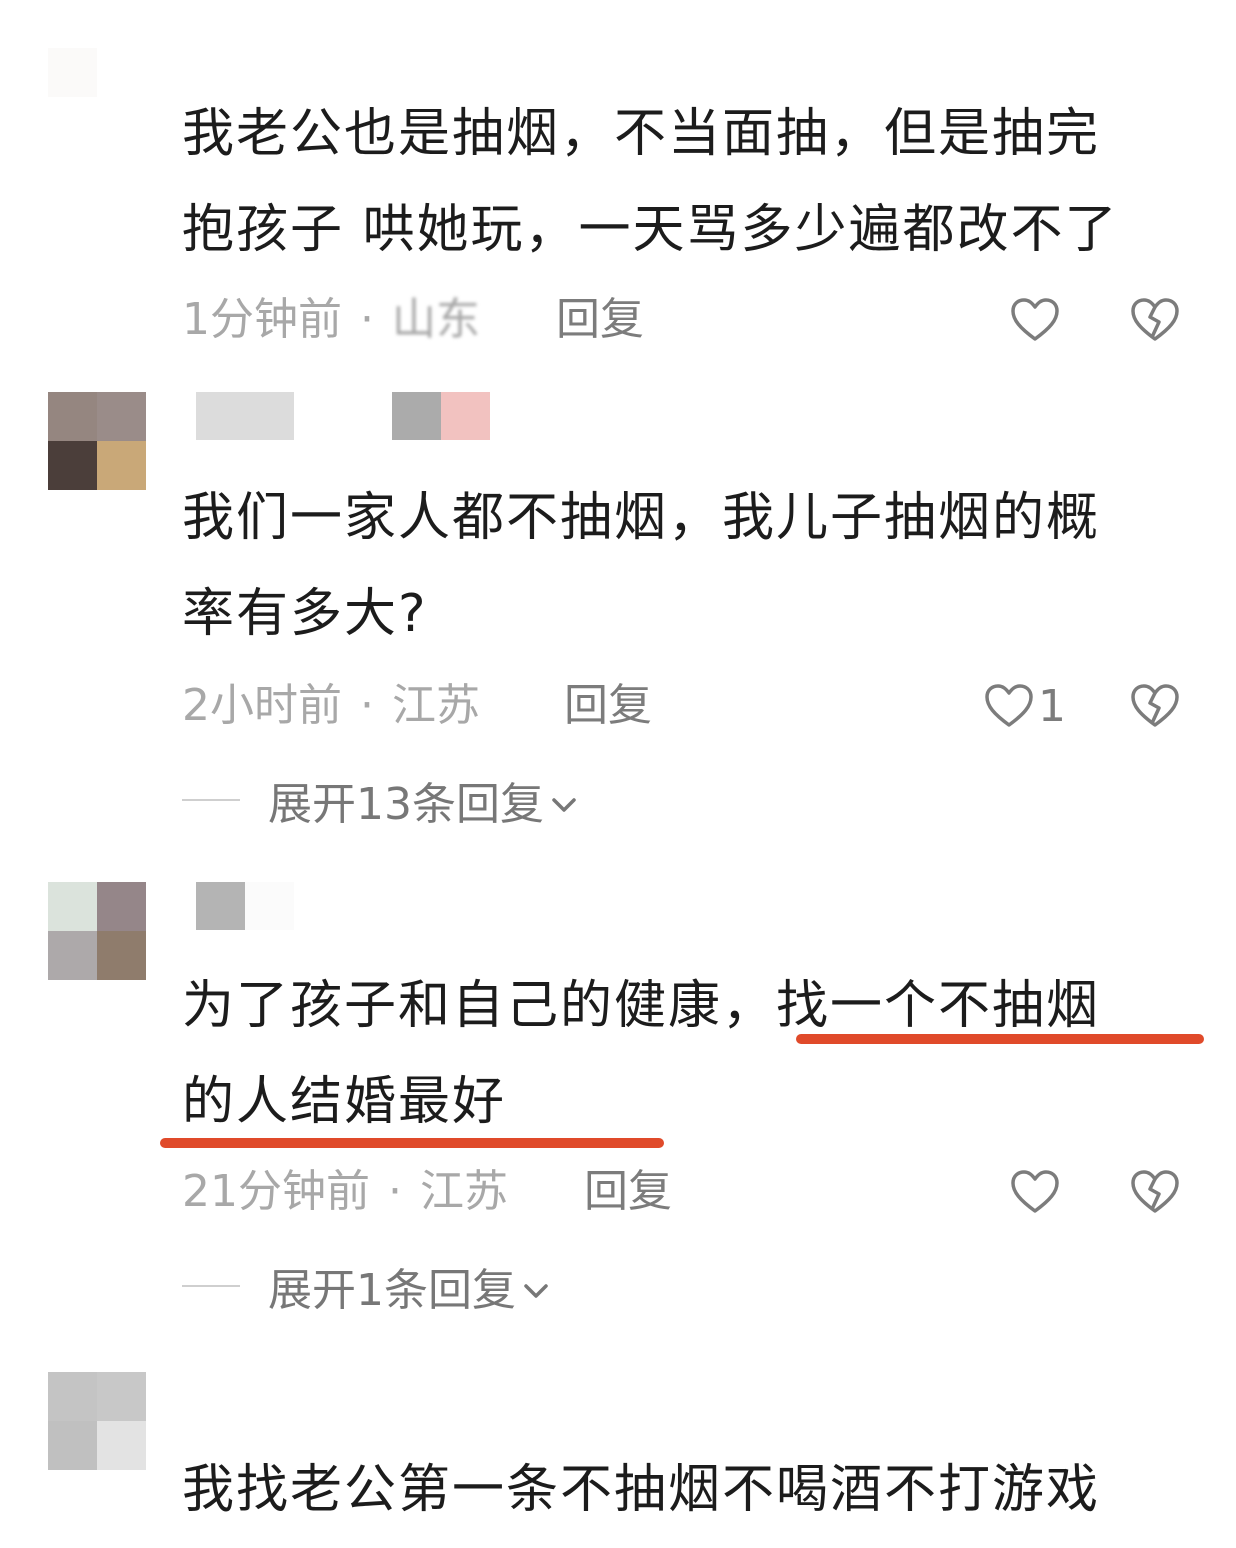 This screenshot has width=1236, height=1548. What do you see at coordinates (344, 1102) in the screenshot?
I see `comment-text-line: 的人结婚最好` at bounding box center [344, 1102].